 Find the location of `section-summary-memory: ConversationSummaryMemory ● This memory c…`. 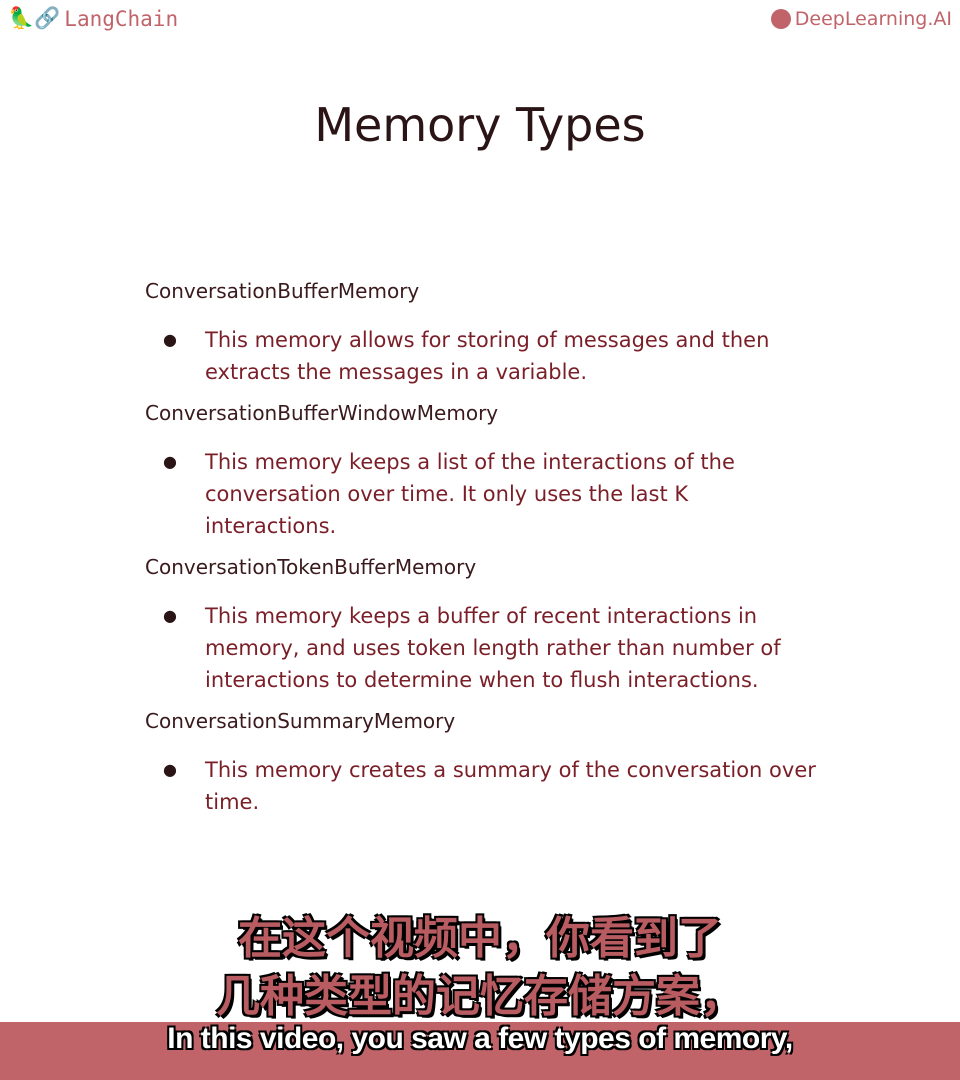

section-summary-memory: ConversationSummaryMemory ● This memory c… is located at coordinates (495, 762).